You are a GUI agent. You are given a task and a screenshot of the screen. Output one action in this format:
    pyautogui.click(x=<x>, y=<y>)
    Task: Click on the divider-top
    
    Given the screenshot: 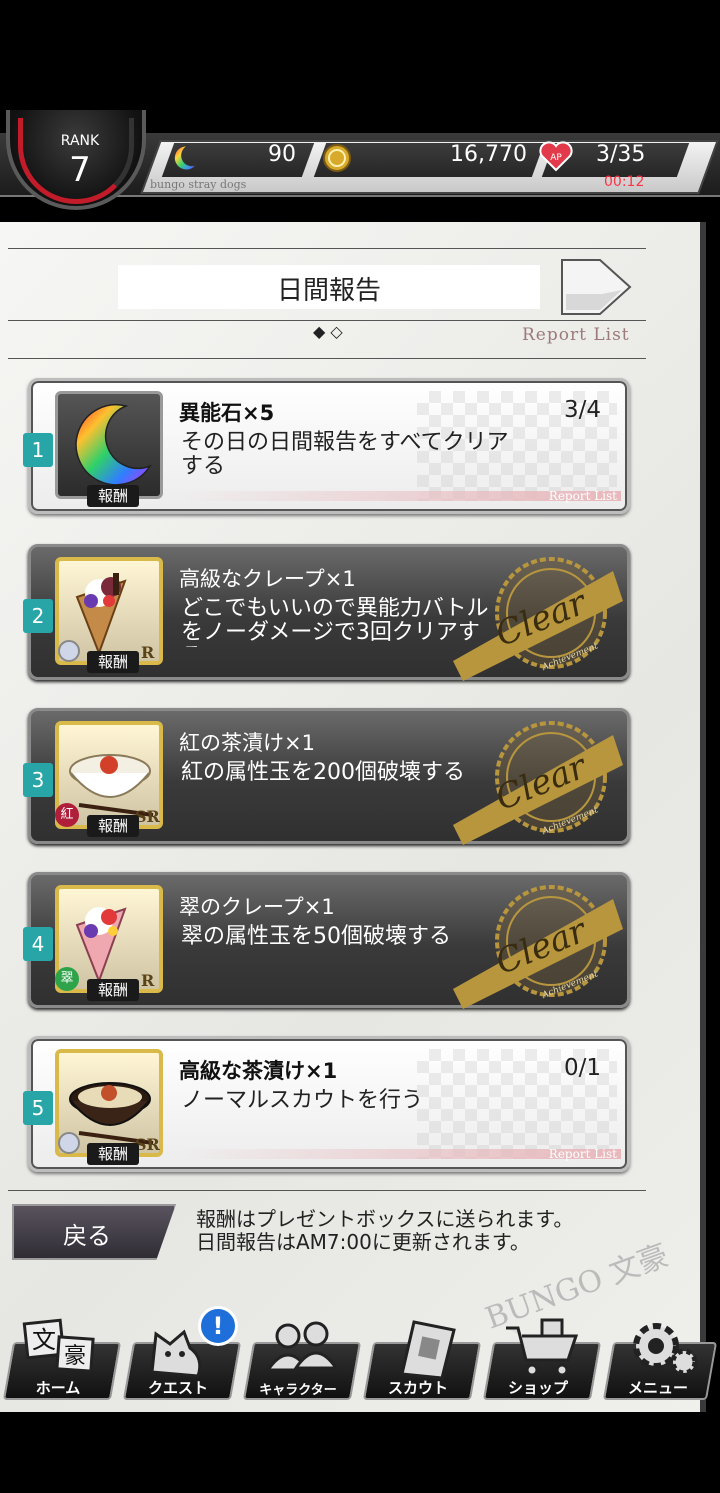 What is the action you would take?
    pyautogui.click(x=327, y=248)
    